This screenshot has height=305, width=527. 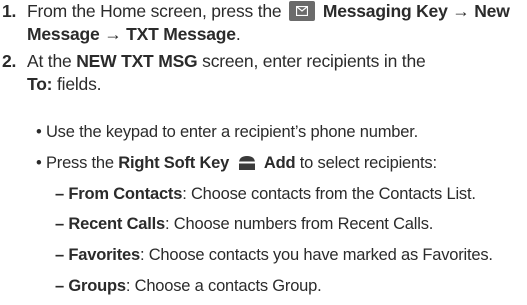 I want to click on option-label: From Contacts, so click(x=125, y=194).